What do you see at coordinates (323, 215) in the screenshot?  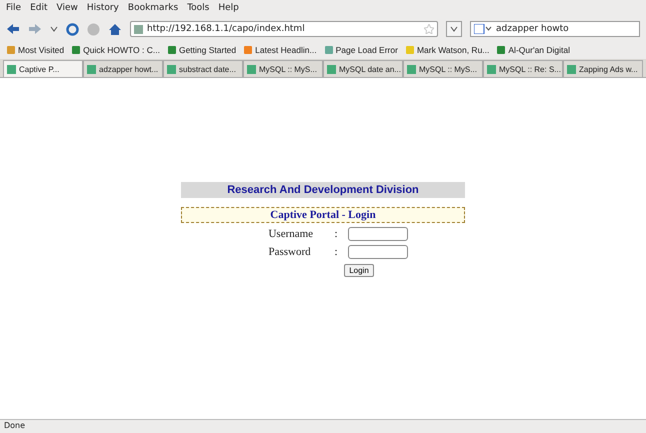 I see `form-title: Captive Portal - Login` at bounding box center [323, 215].